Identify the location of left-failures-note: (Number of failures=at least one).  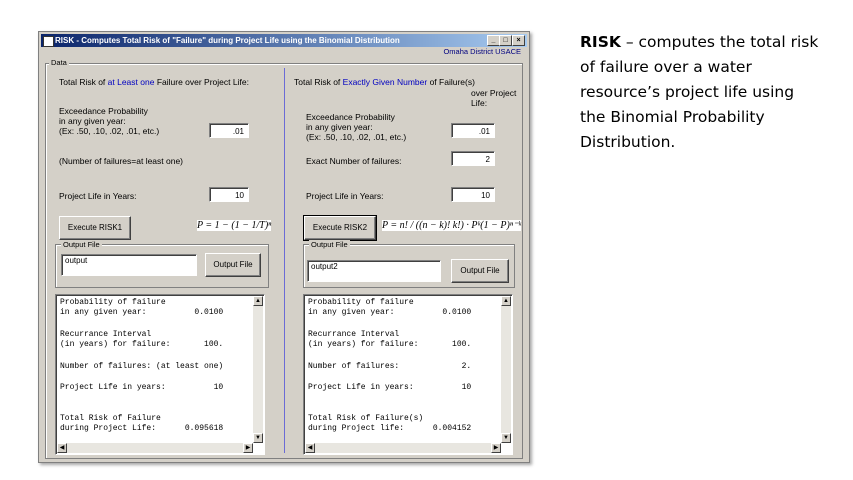
(121, 161).